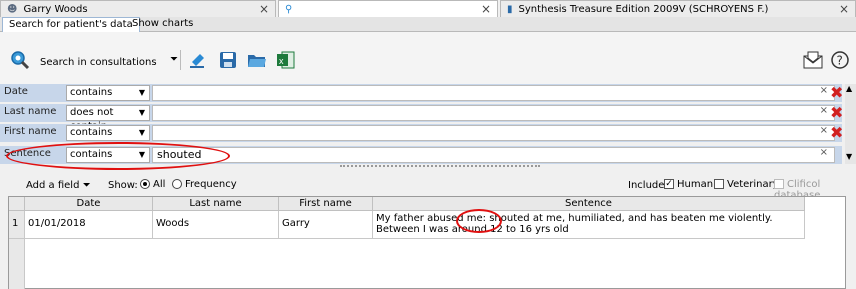 The height and width of the screenshot is (289, 856). Describe the element at coordinates (648, 185) in the screenshot. I see `include-label: Include:` at that location.